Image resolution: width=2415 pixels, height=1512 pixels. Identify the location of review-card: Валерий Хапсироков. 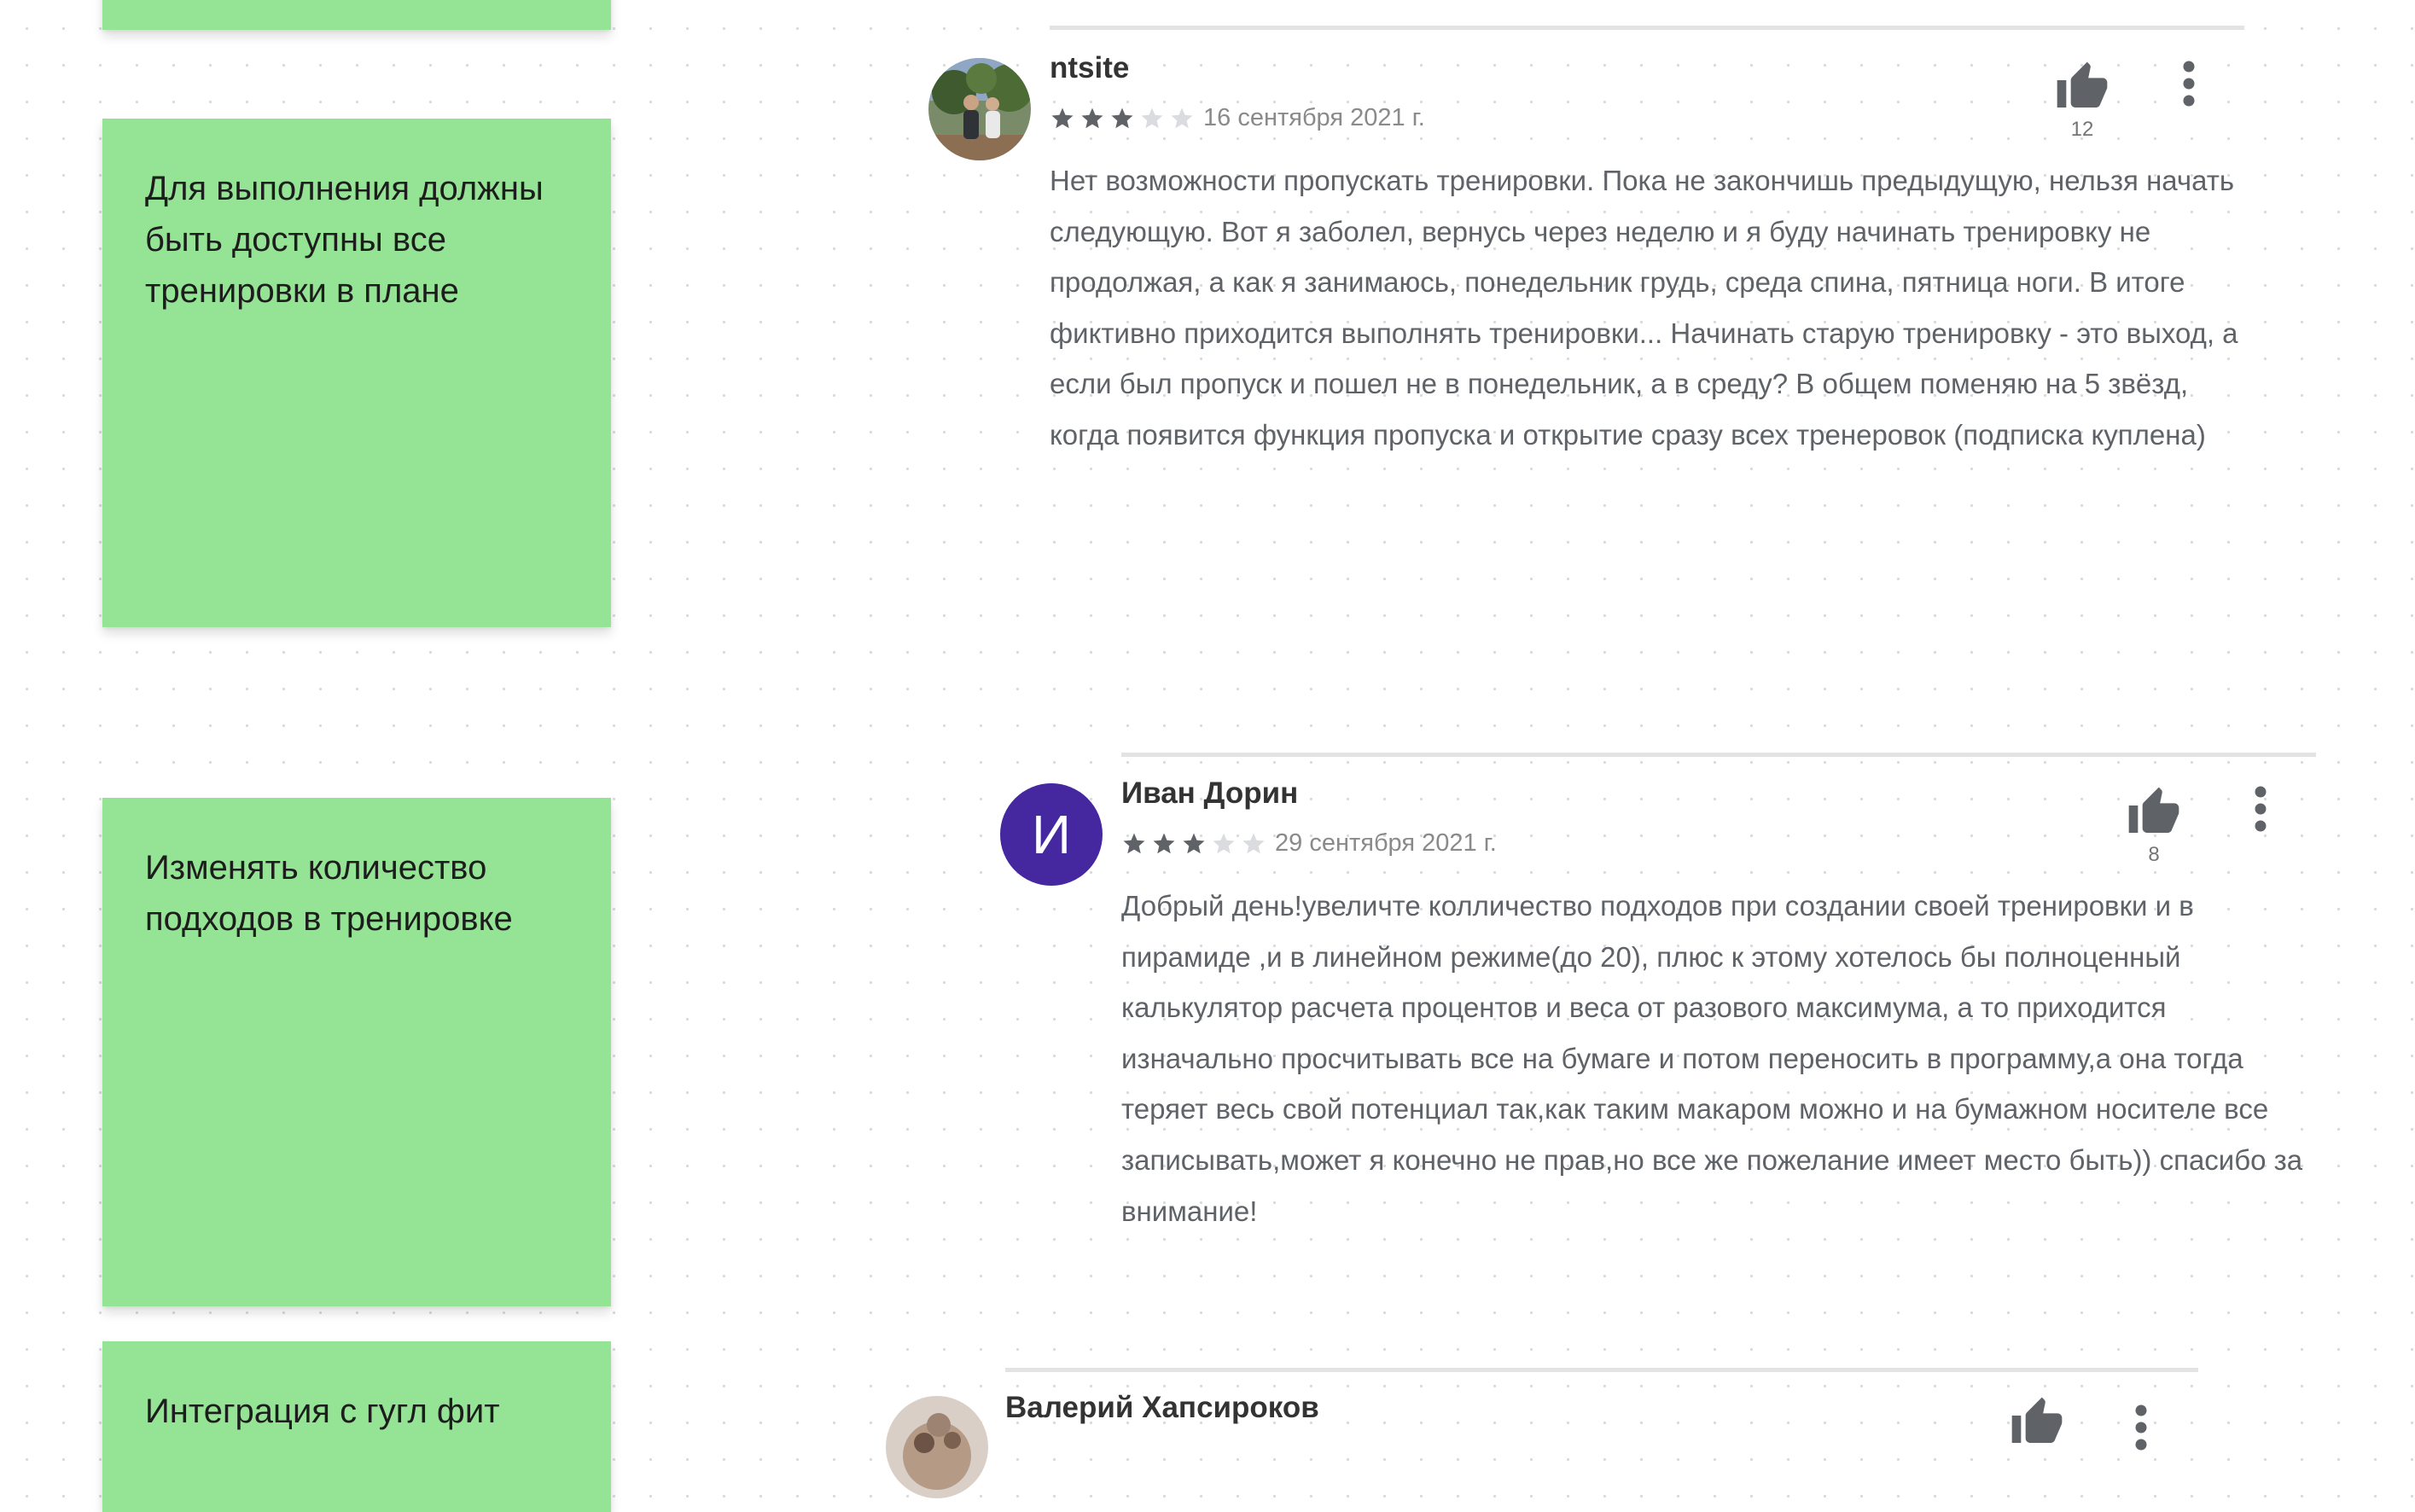
(1544, 1433).